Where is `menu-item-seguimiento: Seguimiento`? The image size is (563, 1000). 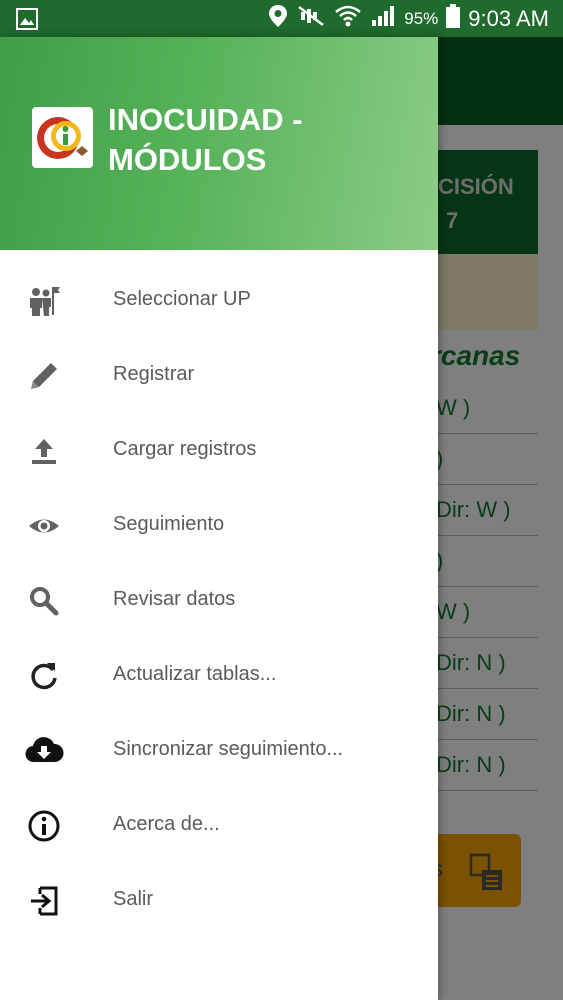 menu-item-seguimiento: Seguimiento is located at coordinates (219, 525).